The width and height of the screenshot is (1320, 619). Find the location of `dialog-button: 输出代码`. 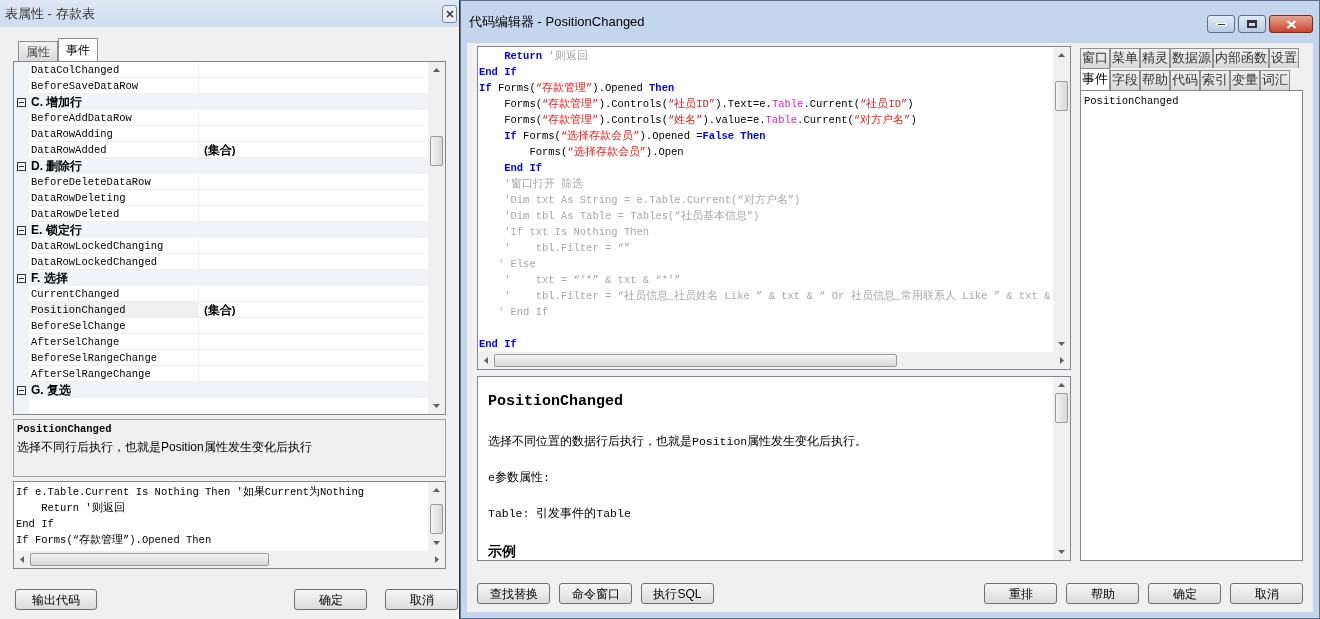

dialog-button: 输出代码 is located at coordinates (56, 599).